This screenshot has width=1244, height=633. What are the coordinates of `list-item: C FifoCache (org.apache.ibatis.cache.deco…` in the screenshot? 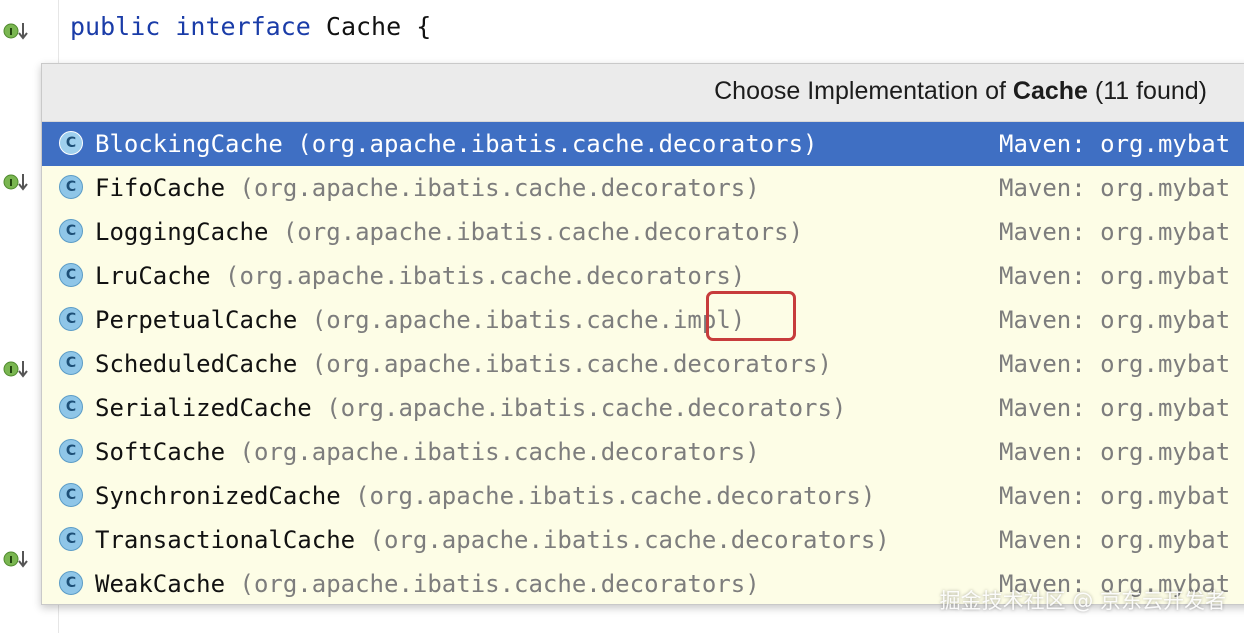 It's located at (643, 188).